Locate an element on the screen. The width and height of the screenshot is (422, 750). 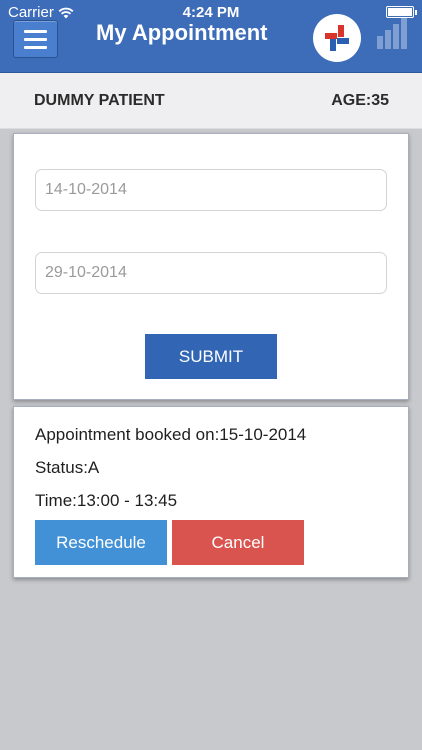
logo-mark is located at coordinates (337, 38).